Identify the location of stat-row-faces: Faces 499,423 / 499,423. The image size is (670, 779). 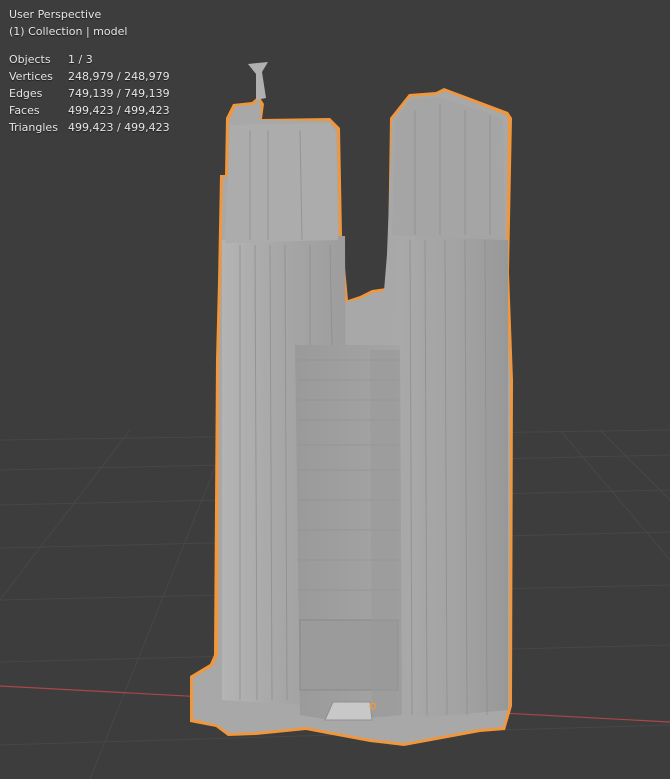
(89, 110).